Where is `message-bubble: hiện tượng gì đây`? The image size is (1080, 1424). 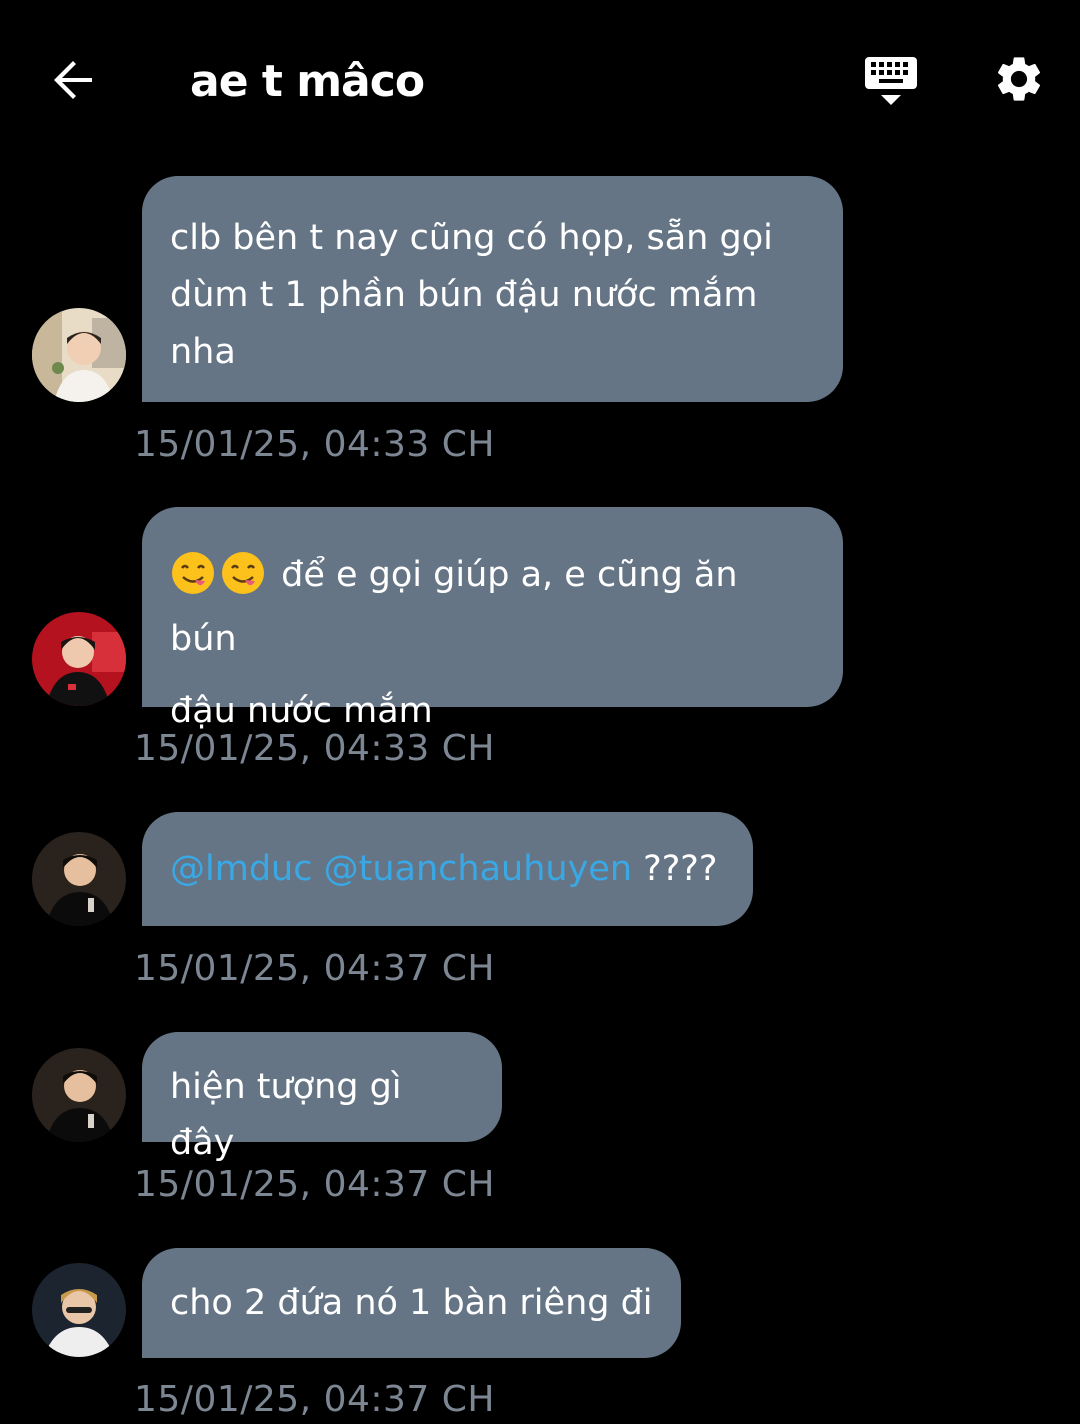
message-bubble: hiện tượng gì đây is located at coordinates (322, 1097).